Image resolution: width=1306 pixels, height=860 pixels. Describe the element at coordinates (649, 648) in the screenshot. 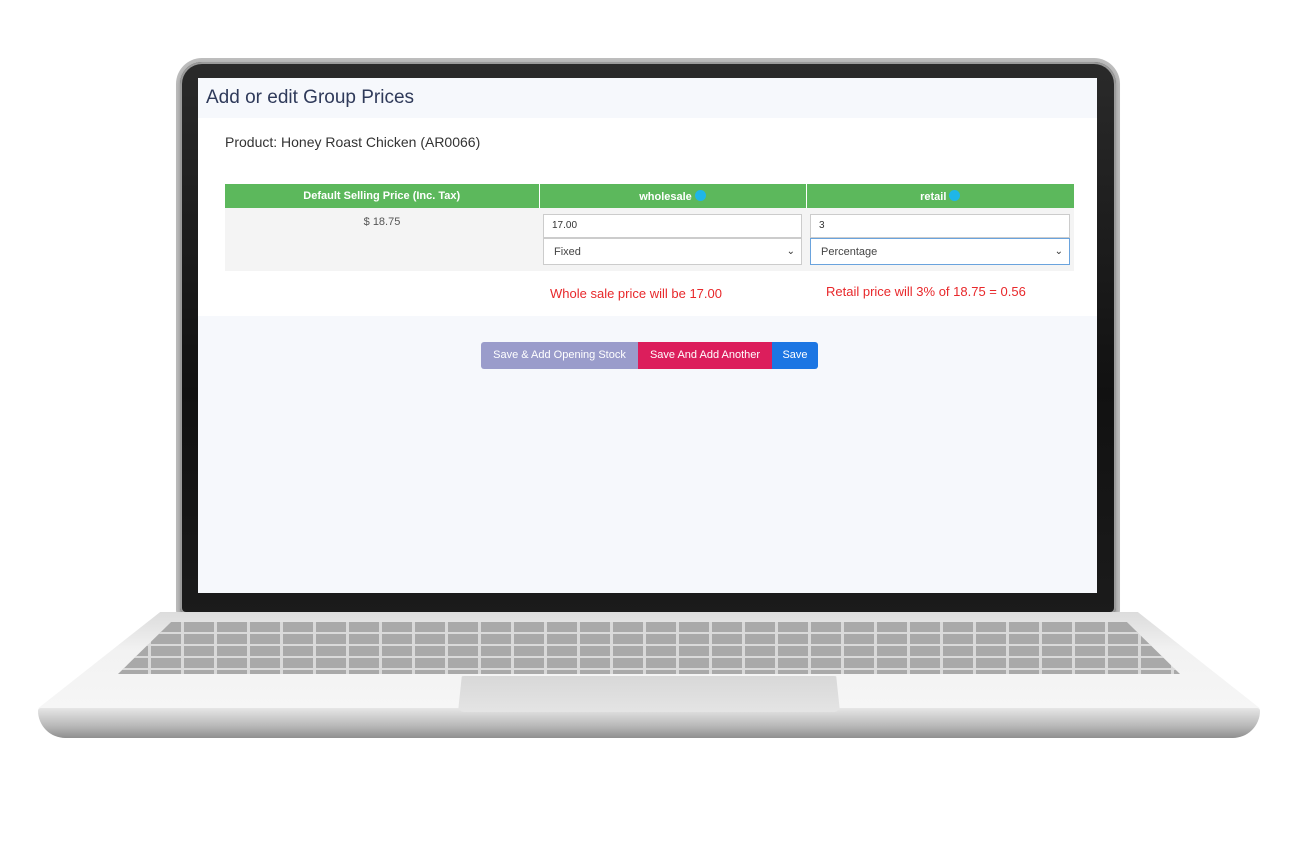

I see `keyboard` at that location.